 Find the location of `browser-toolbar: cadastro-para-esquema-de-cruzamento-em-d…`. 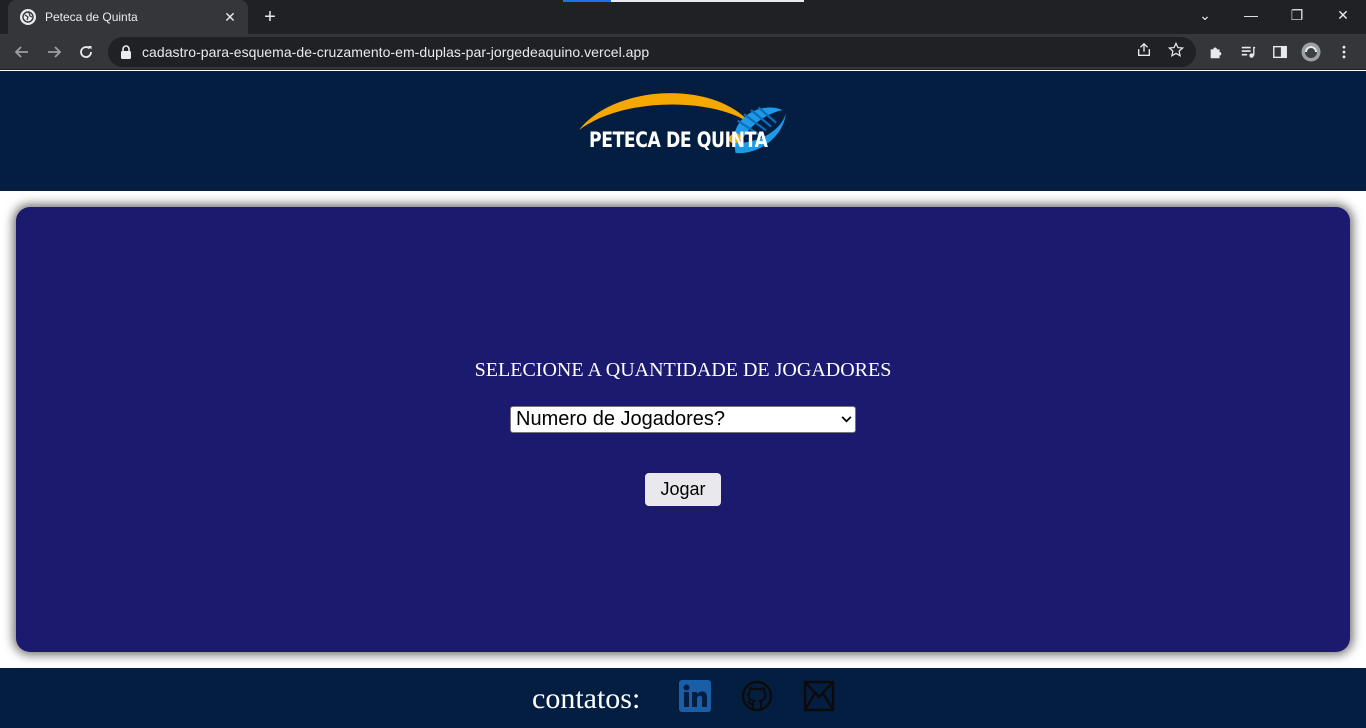

browser-toolbar: cadastro-para-esquema-de-cruzamento-em-d… is located at coordinates (683, 52).